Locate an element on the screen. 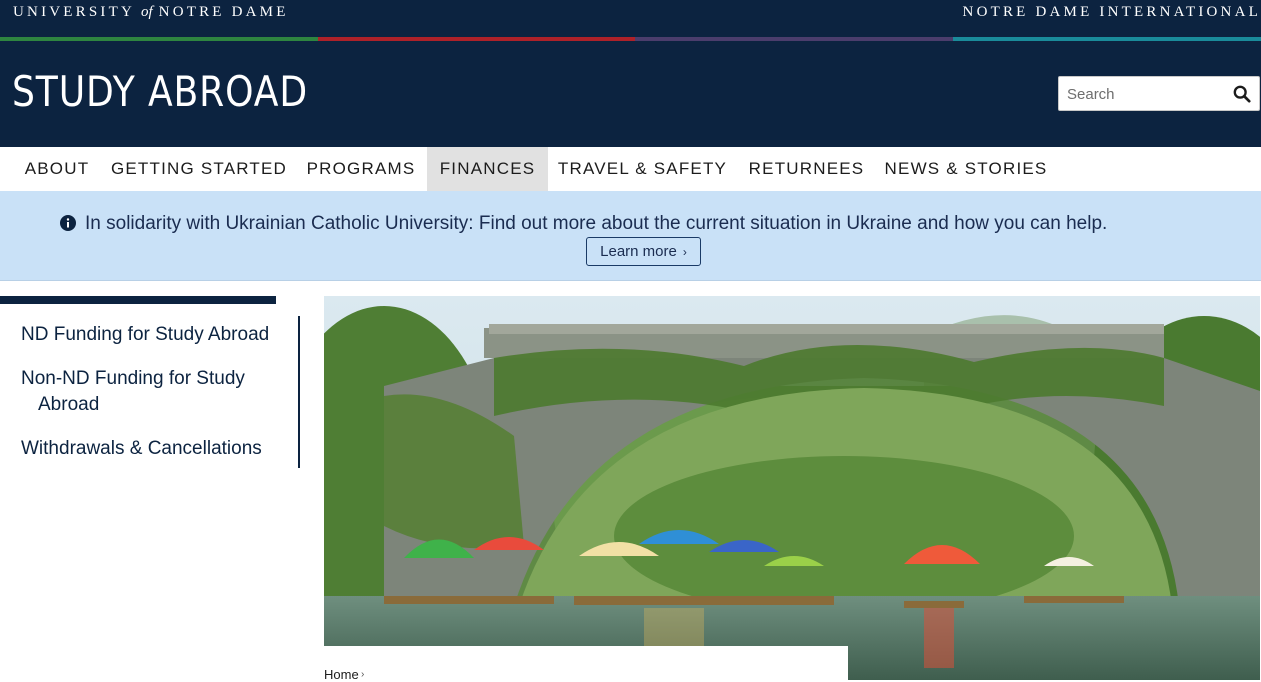 This screenshot has height=682, width=1261. info-circle-icon is located at coordinates (68, 223).